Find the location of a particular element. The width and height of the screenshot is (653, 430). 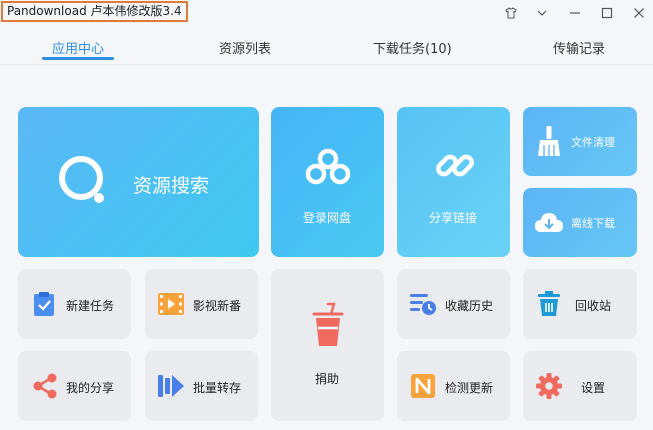

tab-resource-list: 资源列表 is located at coordinates (245, 47).